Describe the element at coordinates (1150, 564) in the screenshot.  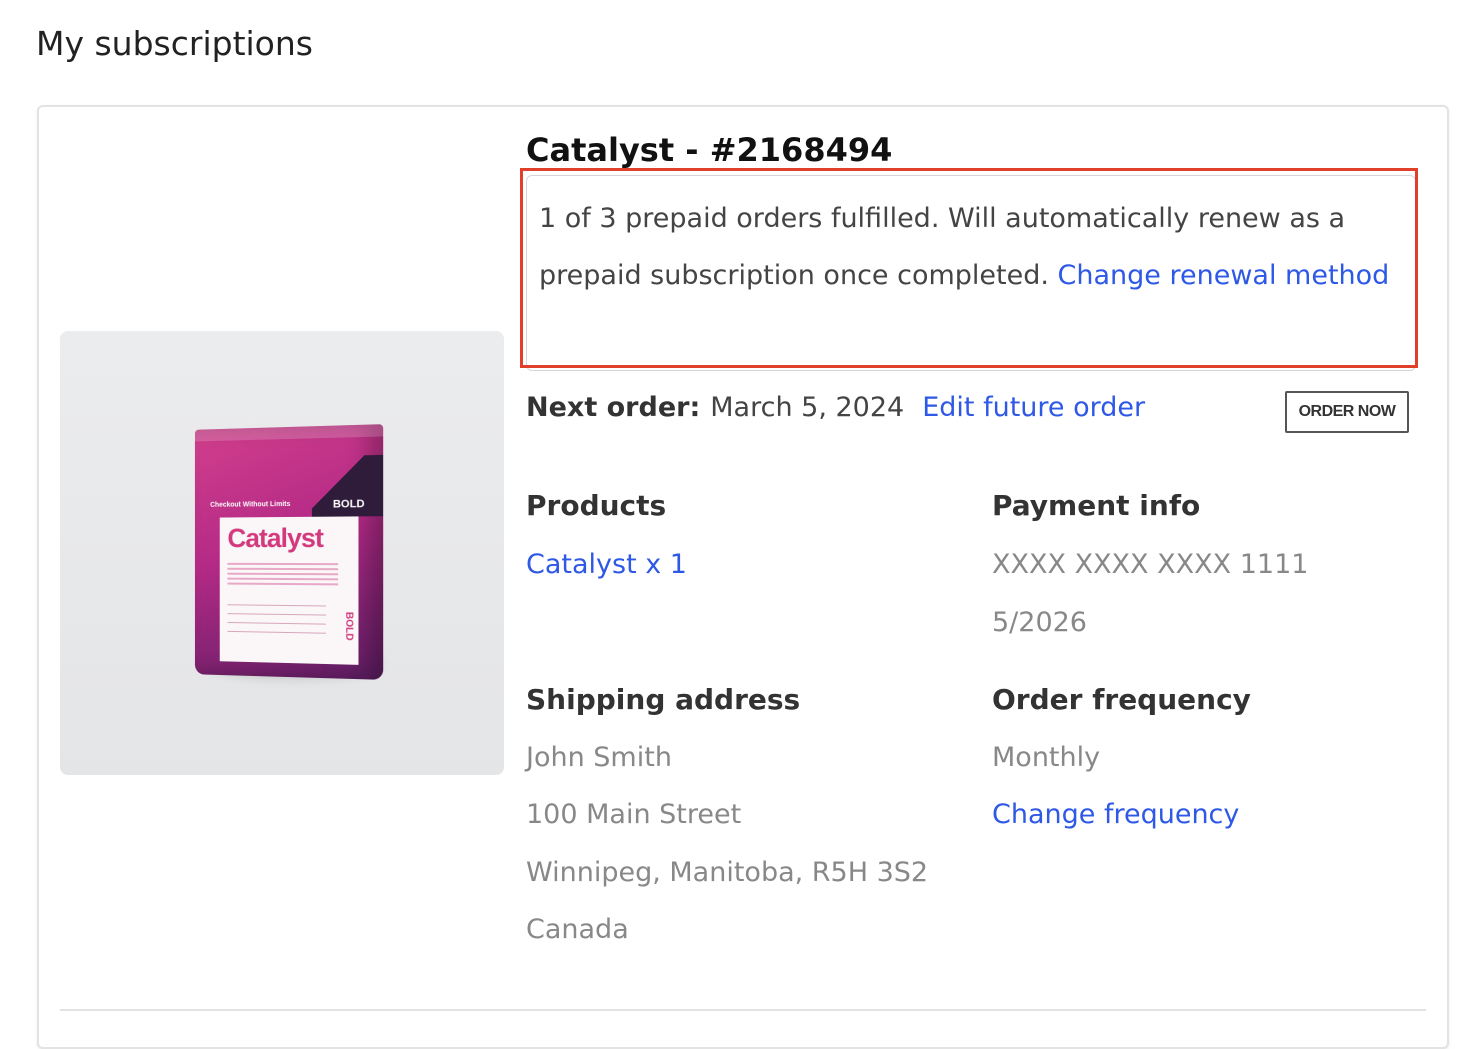
I see `payment-card-number: XXXX XXXX XXXX 1111` at that location.